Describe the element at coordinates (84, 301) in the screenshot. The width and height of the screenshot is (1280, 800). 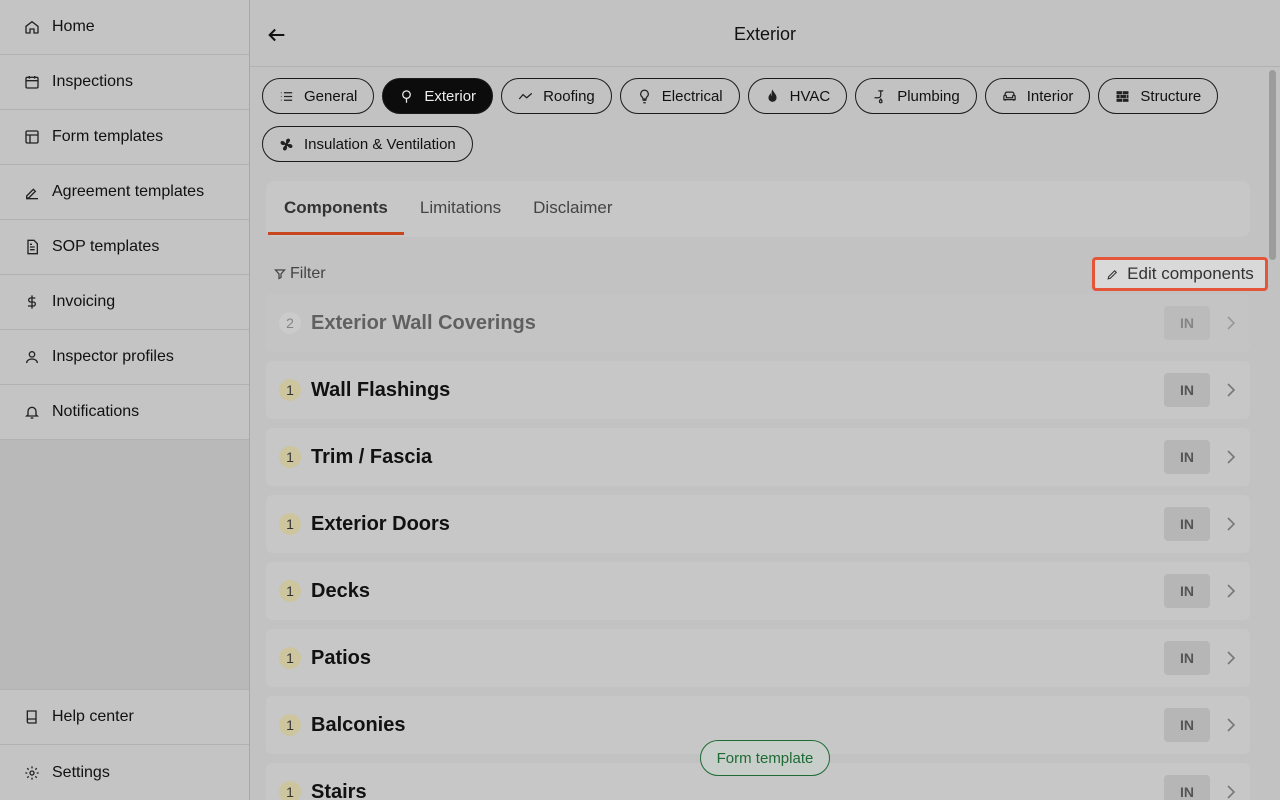
I see `sidebar-item-label: Invoicing` at that location.